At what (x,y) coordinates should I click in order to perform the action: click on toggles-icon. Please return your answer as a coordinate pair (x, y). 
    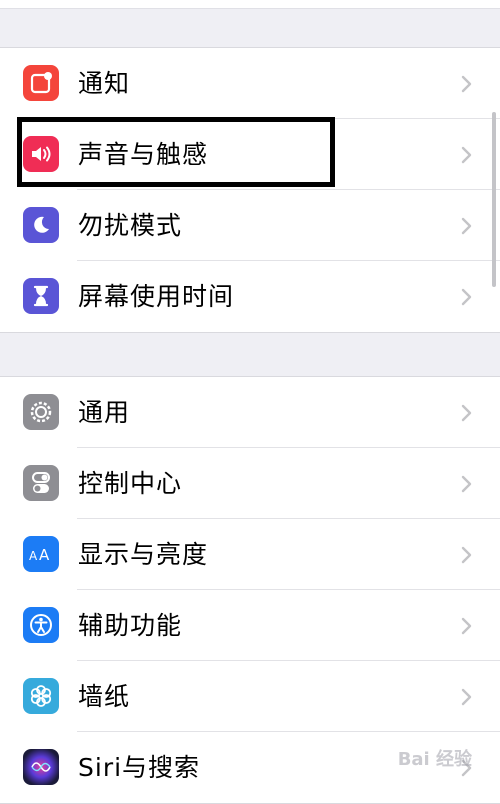
    Looking at the image, I should click on (41, 483).